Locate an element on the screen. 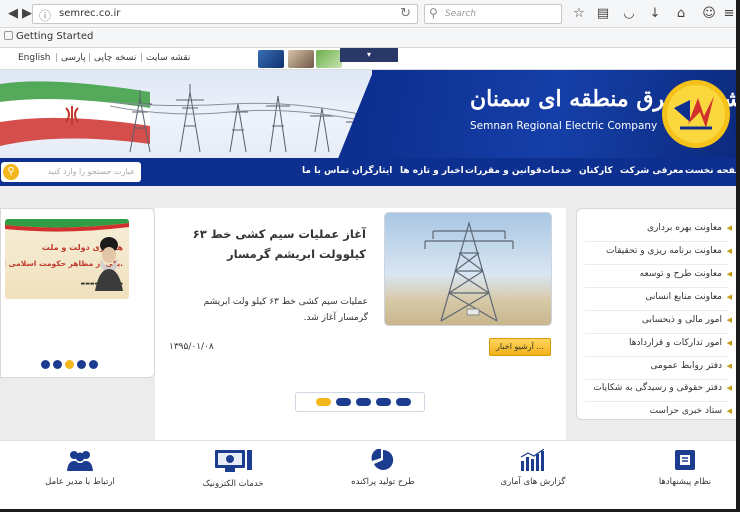  footer-production: طرح تولید پراکنده is located at coordinates (383, 468).